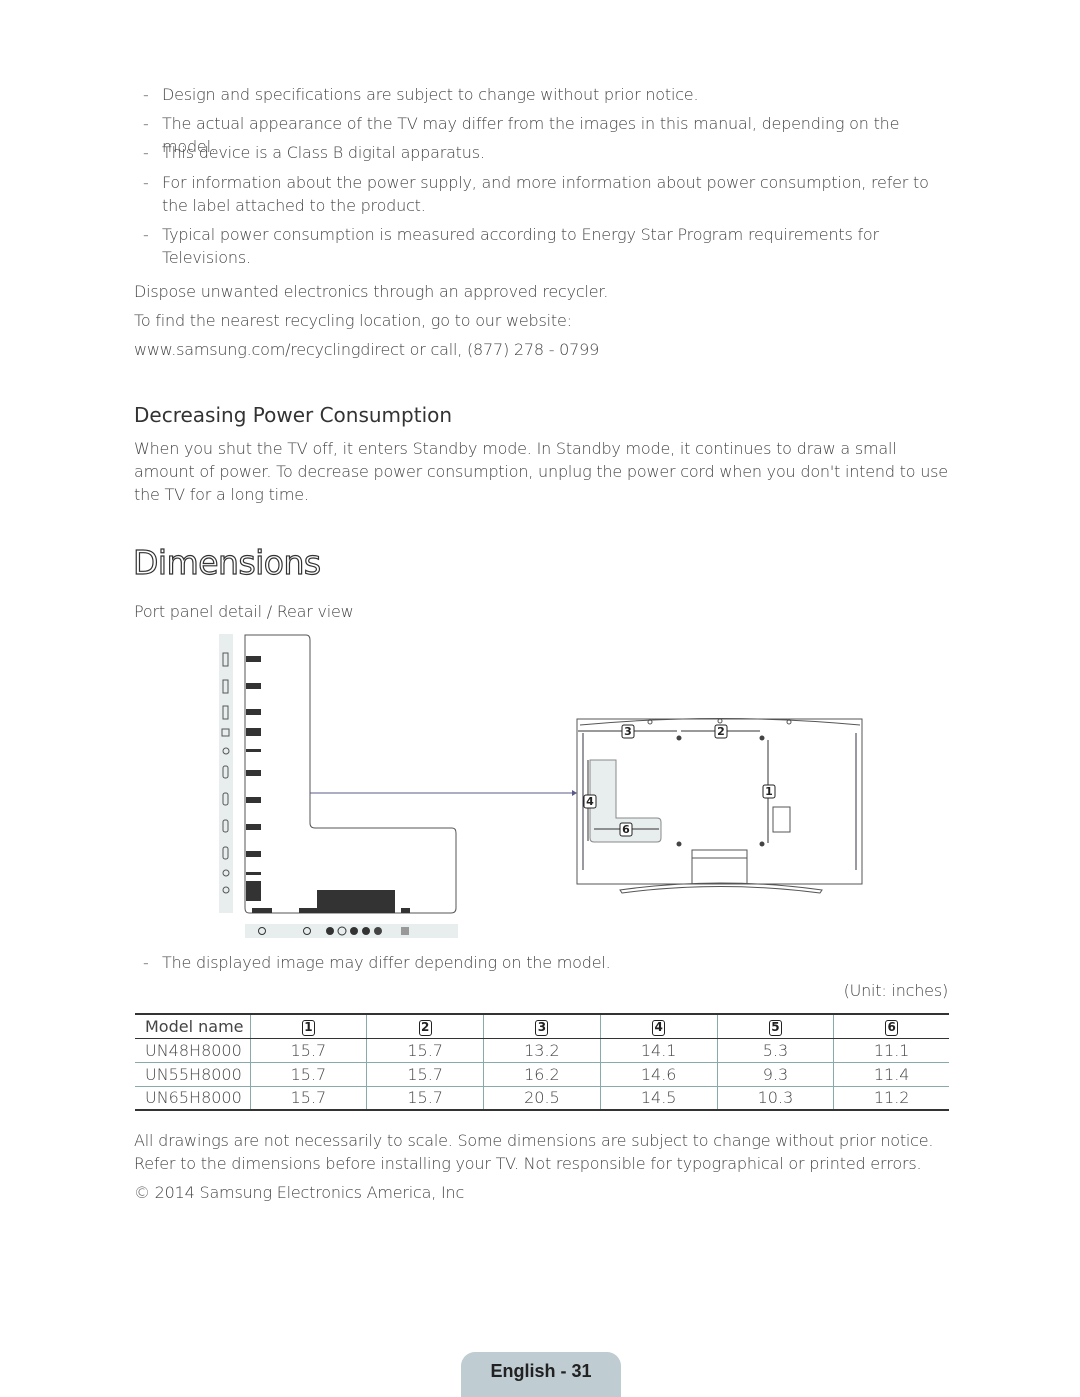 This screenshot has width=1080, height=1397. I want to click on callout-4: 4, so click(590, 801).